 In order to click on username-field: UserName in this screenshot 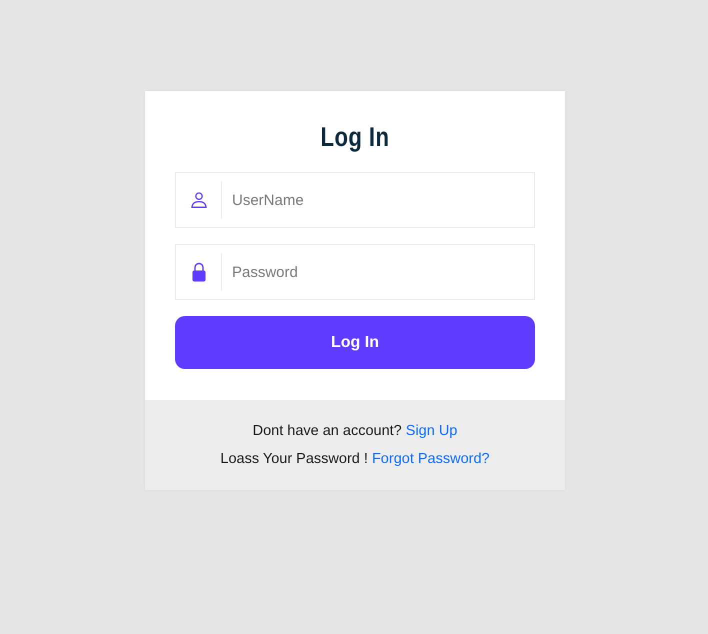, I will do `click(355, 200)`.